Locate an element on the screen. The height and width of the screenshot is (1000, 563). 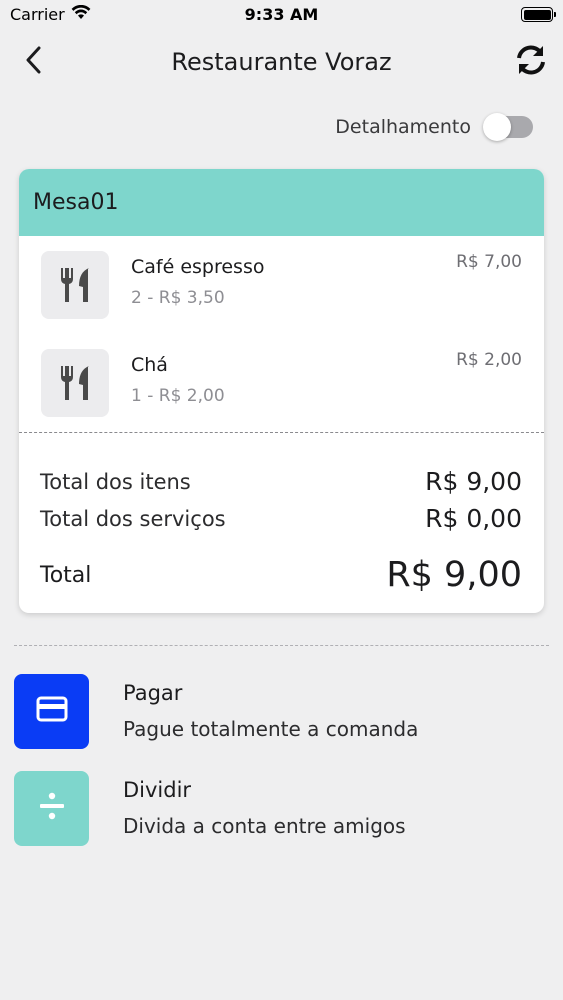
nav-bar: Restaurante Voraz is located at coordinates (281, 62).